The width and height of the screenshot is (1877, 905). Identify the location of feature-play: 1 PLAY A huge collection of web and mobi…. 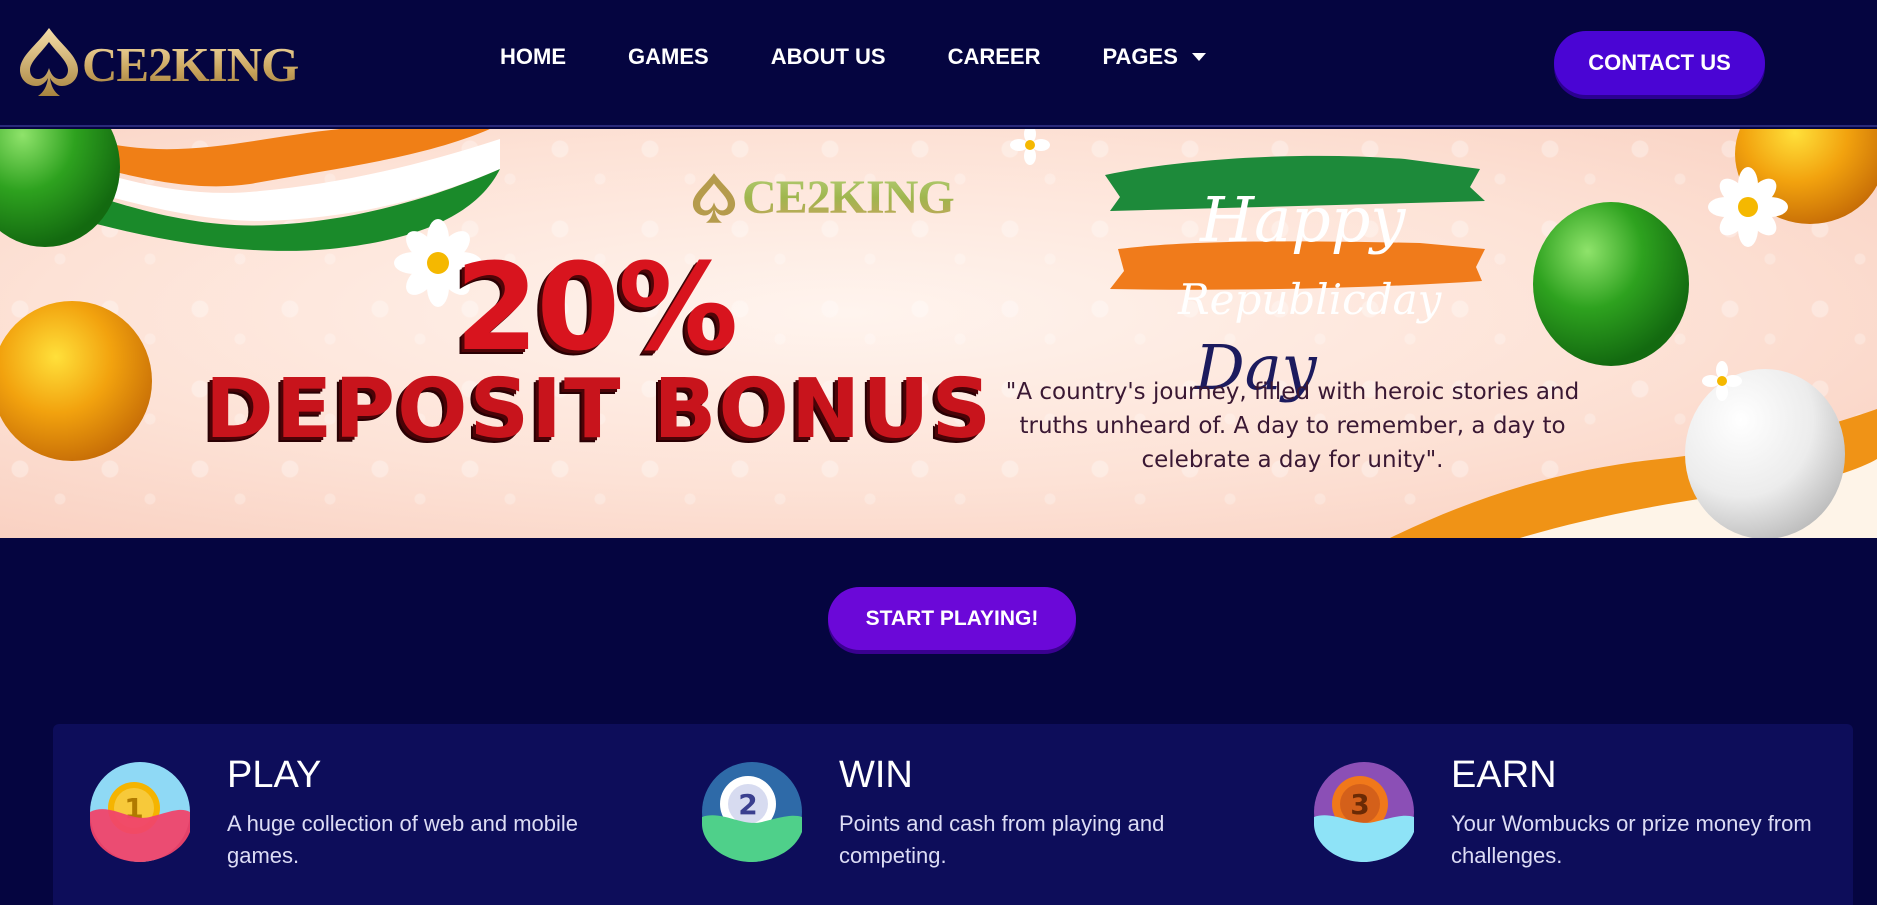
(359, 814).